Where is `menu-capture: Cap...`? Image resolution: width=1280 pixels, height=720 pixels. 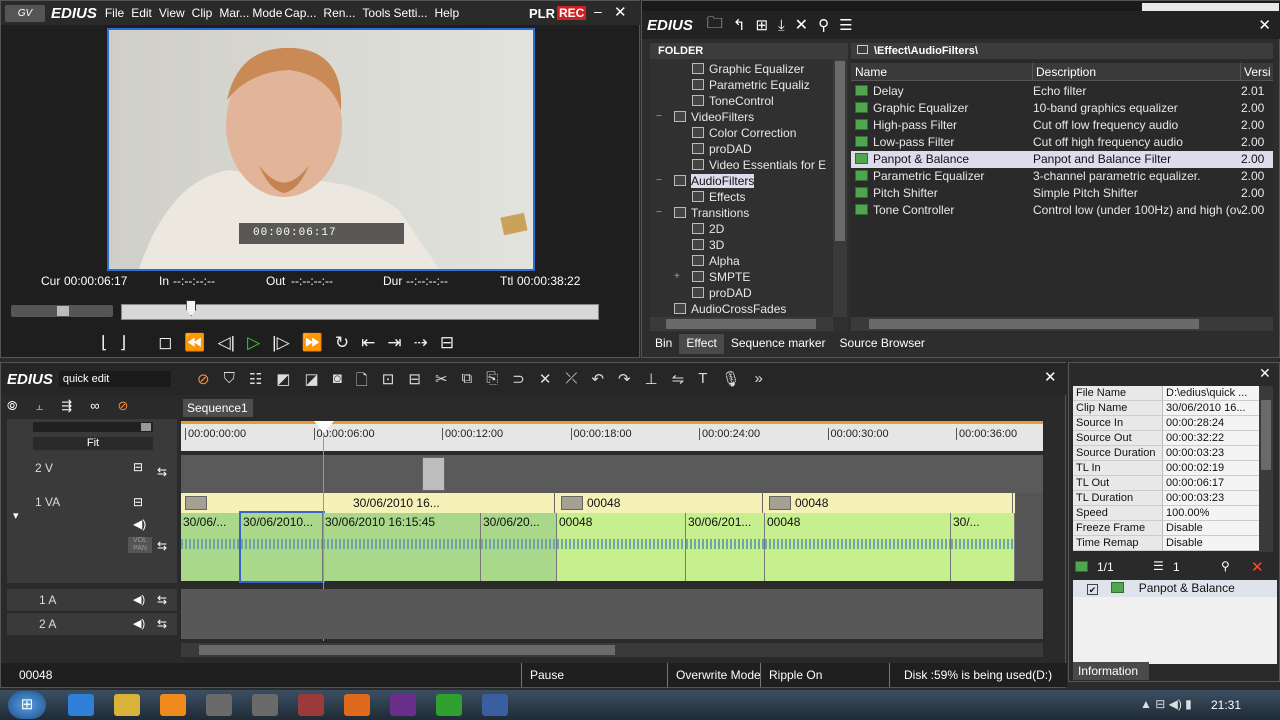 menu-capture: Cap... is located at coordinates (300, 13).